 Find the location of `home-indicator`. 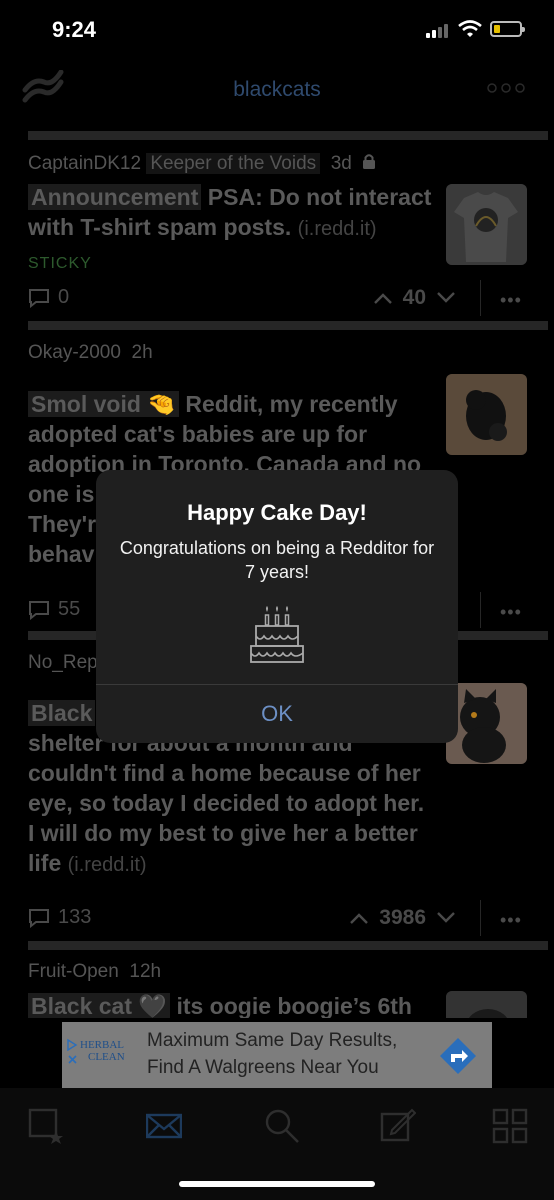

home-indicator is located at coordinates (277, 1184).